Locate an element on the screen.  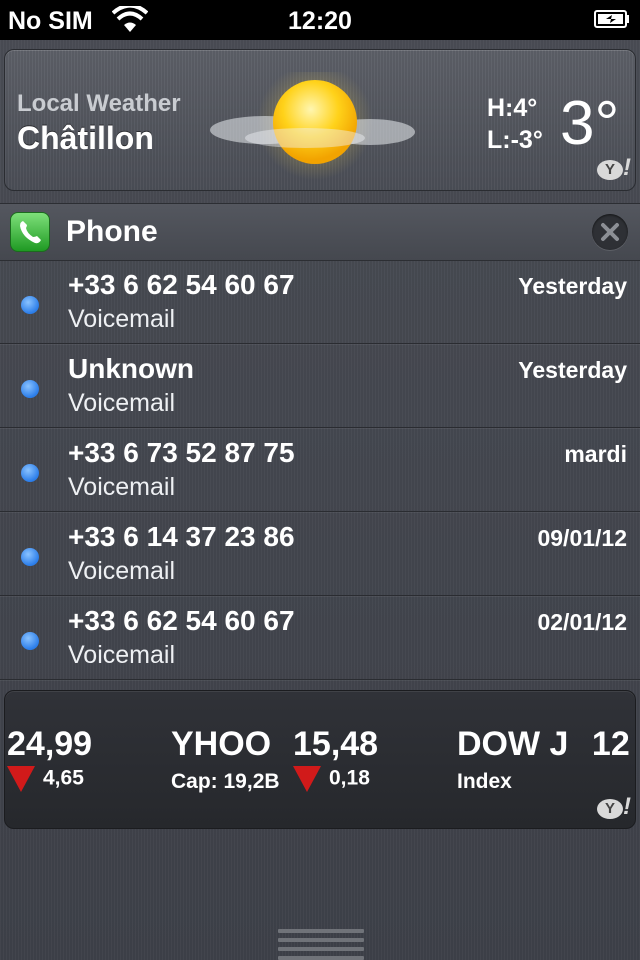
stock-price: 15,48 is located at coordinates (336, 744).